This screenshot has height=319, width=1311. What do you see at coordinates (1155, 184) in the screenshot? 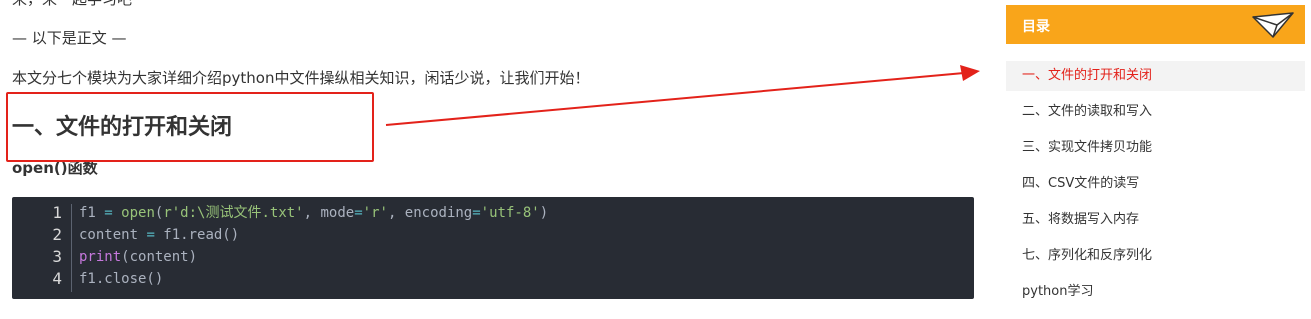
I see `toc-item: 四、CSV文件的读写` at bounding box center [1155, 184].